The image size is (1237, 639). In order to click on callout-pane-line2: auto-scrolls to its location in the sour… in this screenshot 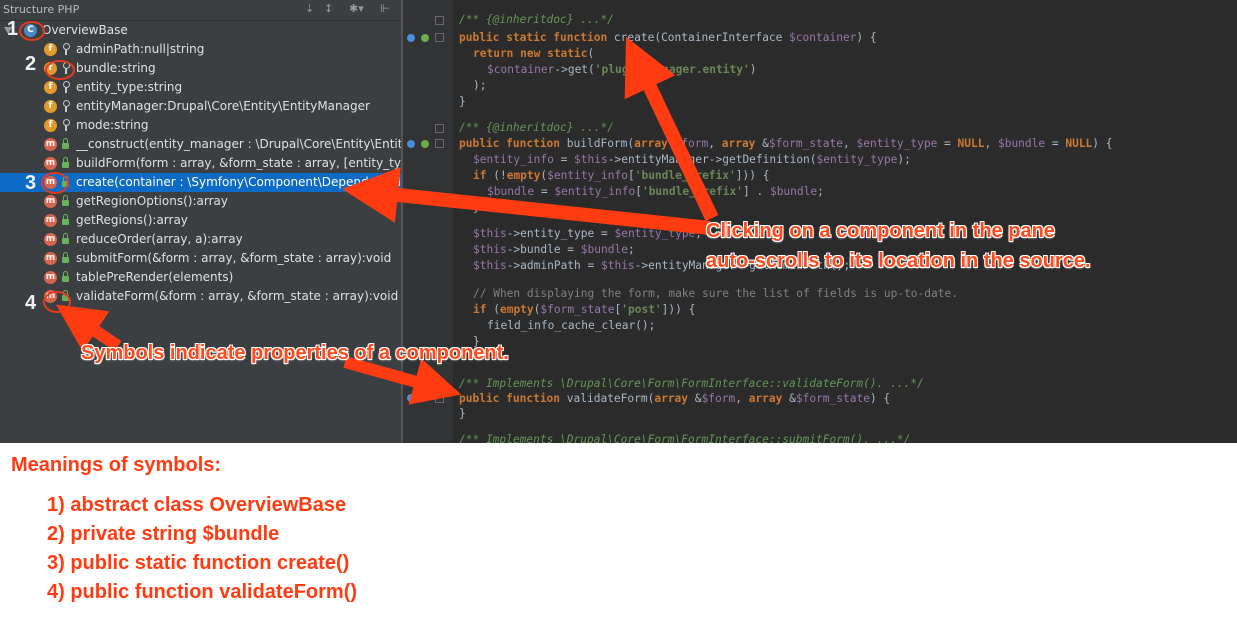, I will do `click(898, 261)`.